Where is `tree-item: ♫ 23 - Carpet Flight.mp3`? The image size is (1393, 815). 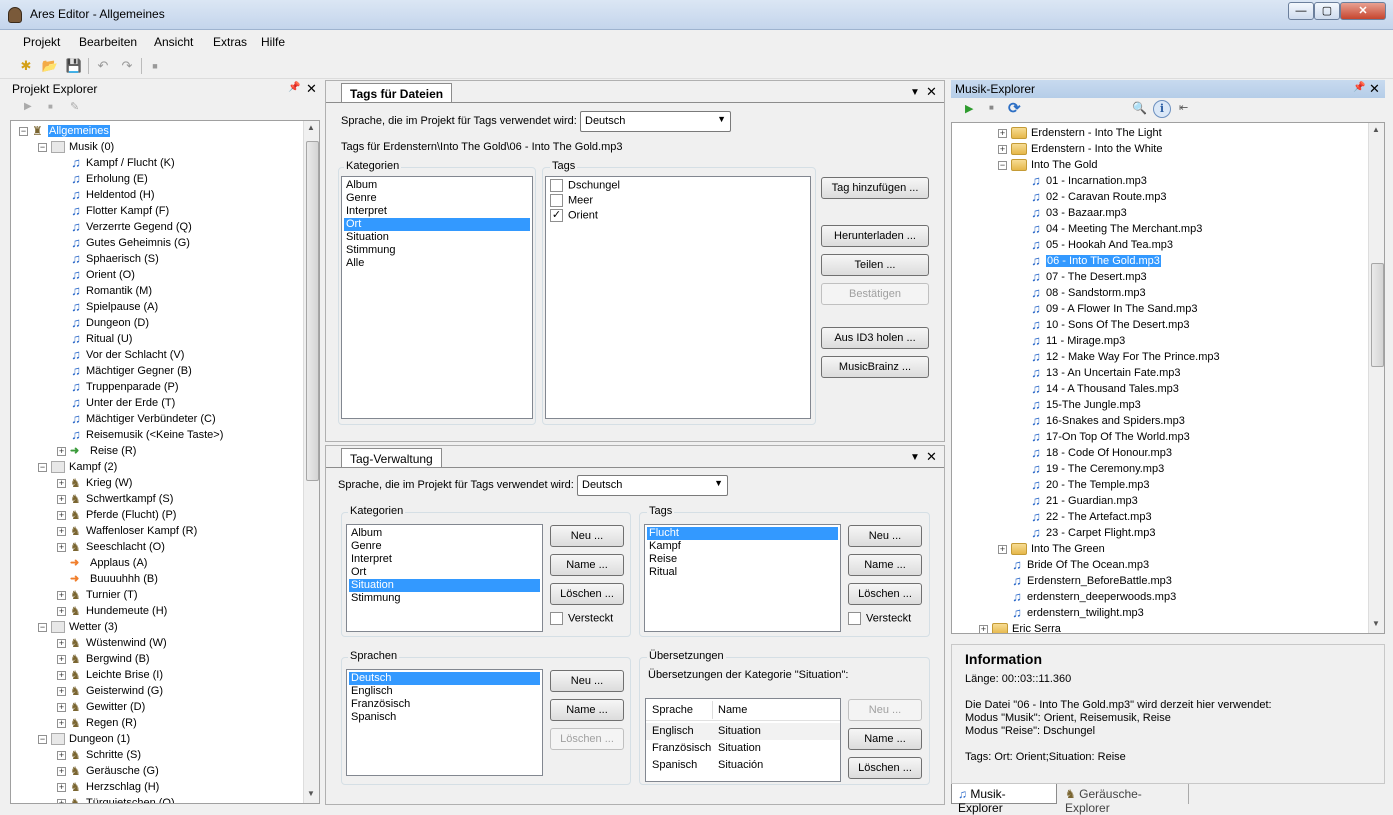 tree-item: ♫ 23 - Carpet Flight.mp3 is located at coordinates (1086, 533).